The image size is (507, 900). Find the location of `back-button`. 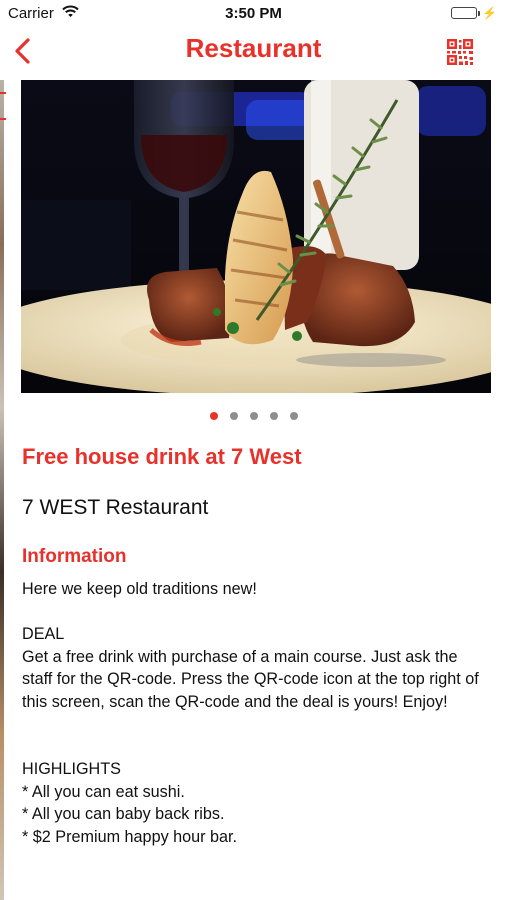

back-button is located at coordinates (24, 51).